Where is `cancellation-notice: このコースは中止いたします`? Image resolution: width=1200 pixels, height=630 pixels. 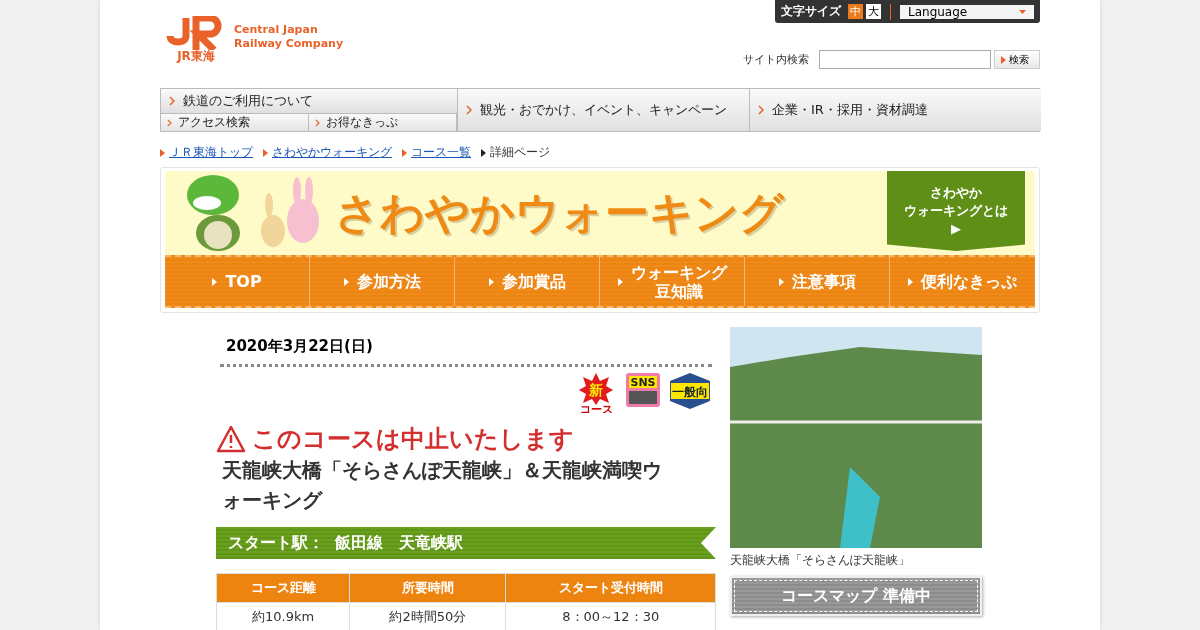 cancellation-notice: このコースは中止いたします is located at coordinates (413, 439).